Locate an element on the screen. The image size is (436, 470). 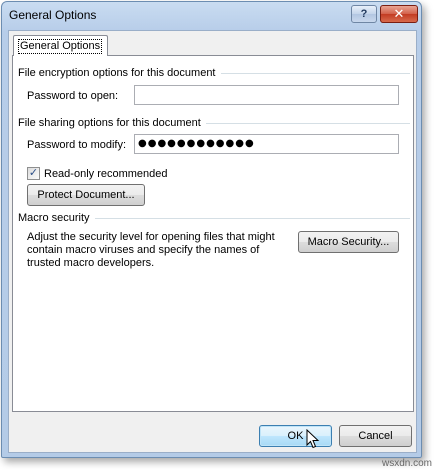
macro-separator is located at coordinates (252, 218).